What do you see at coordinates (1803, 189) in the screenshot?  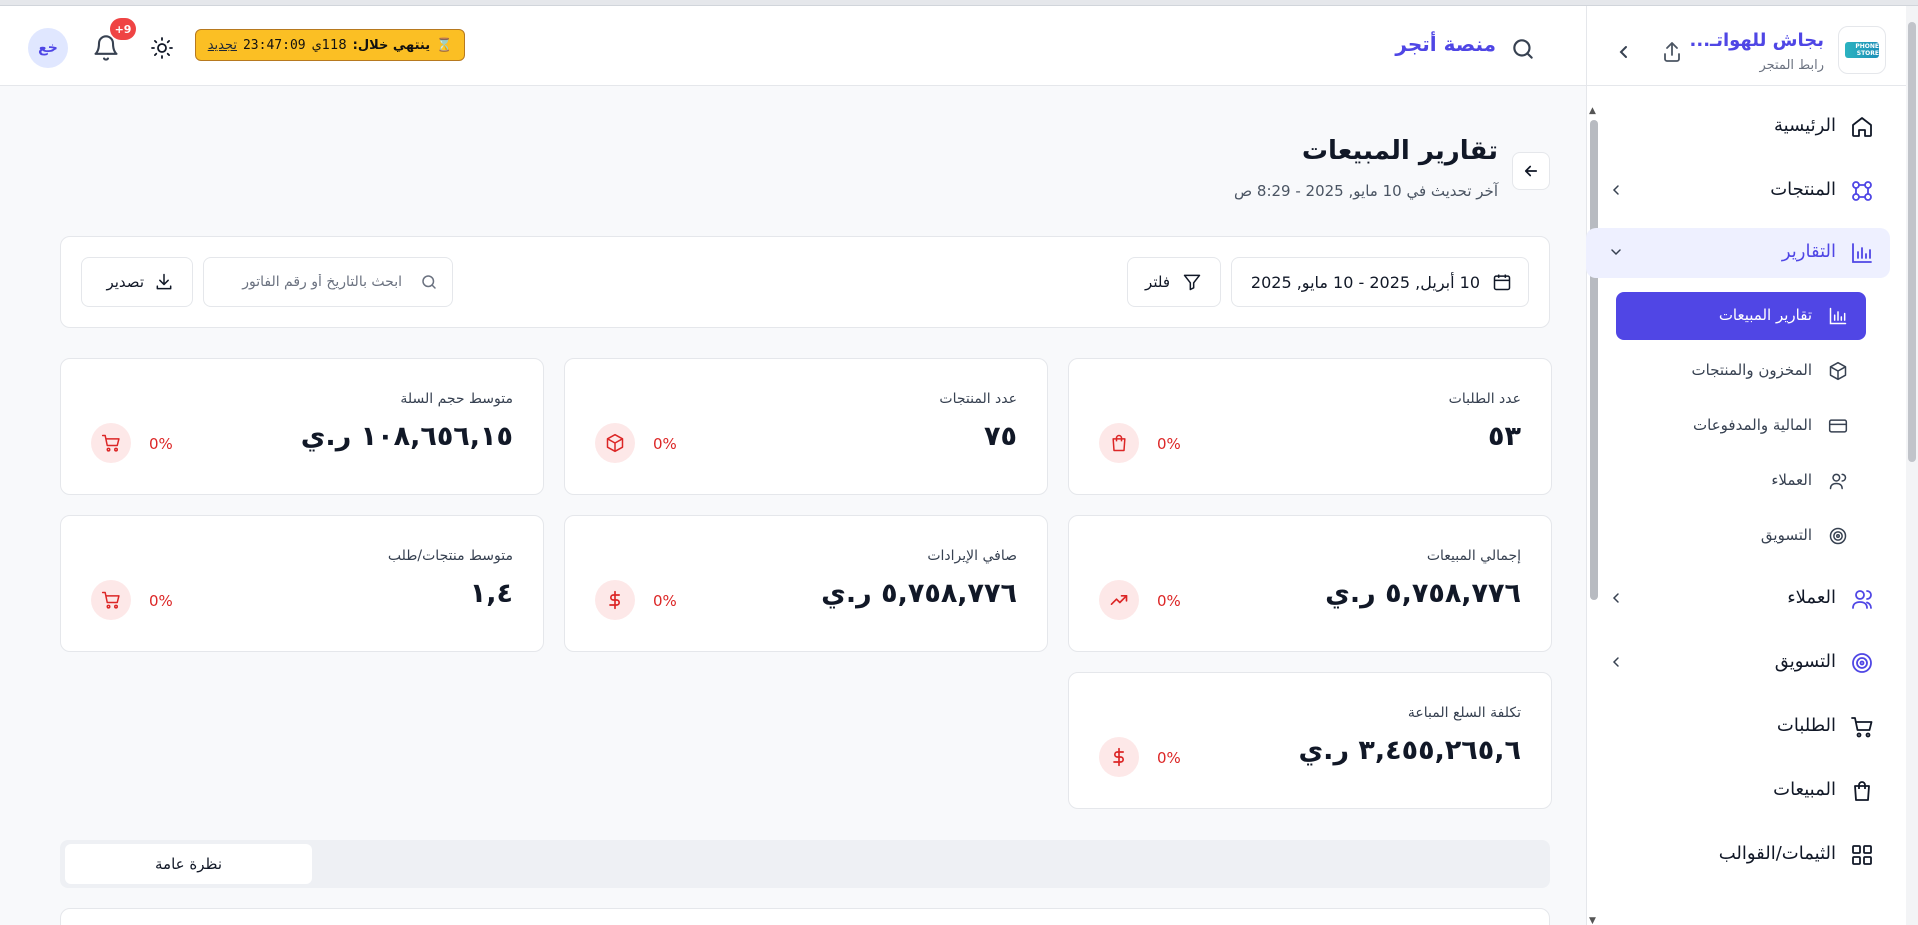 I see `sidebar-item-label: المنتجات` at bounding box center [1803, 189].